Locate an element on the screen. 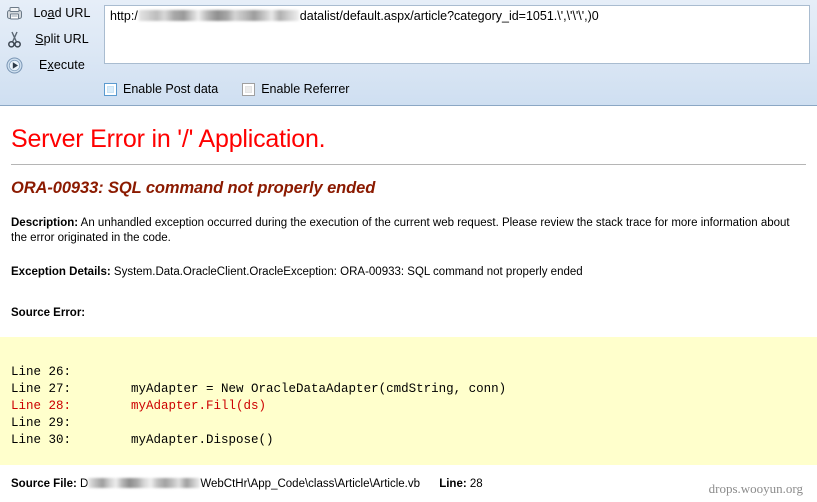  load-url-button: Load URL is located at coordinates (52, 13).